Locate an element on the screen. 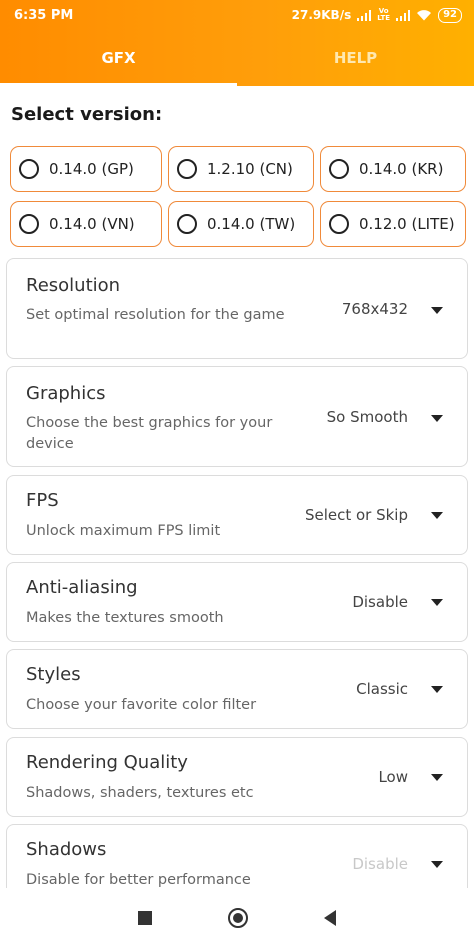 The image size is (474, 948). setting-desc: Makes the textures smooth is located at coordinates (125, 618).